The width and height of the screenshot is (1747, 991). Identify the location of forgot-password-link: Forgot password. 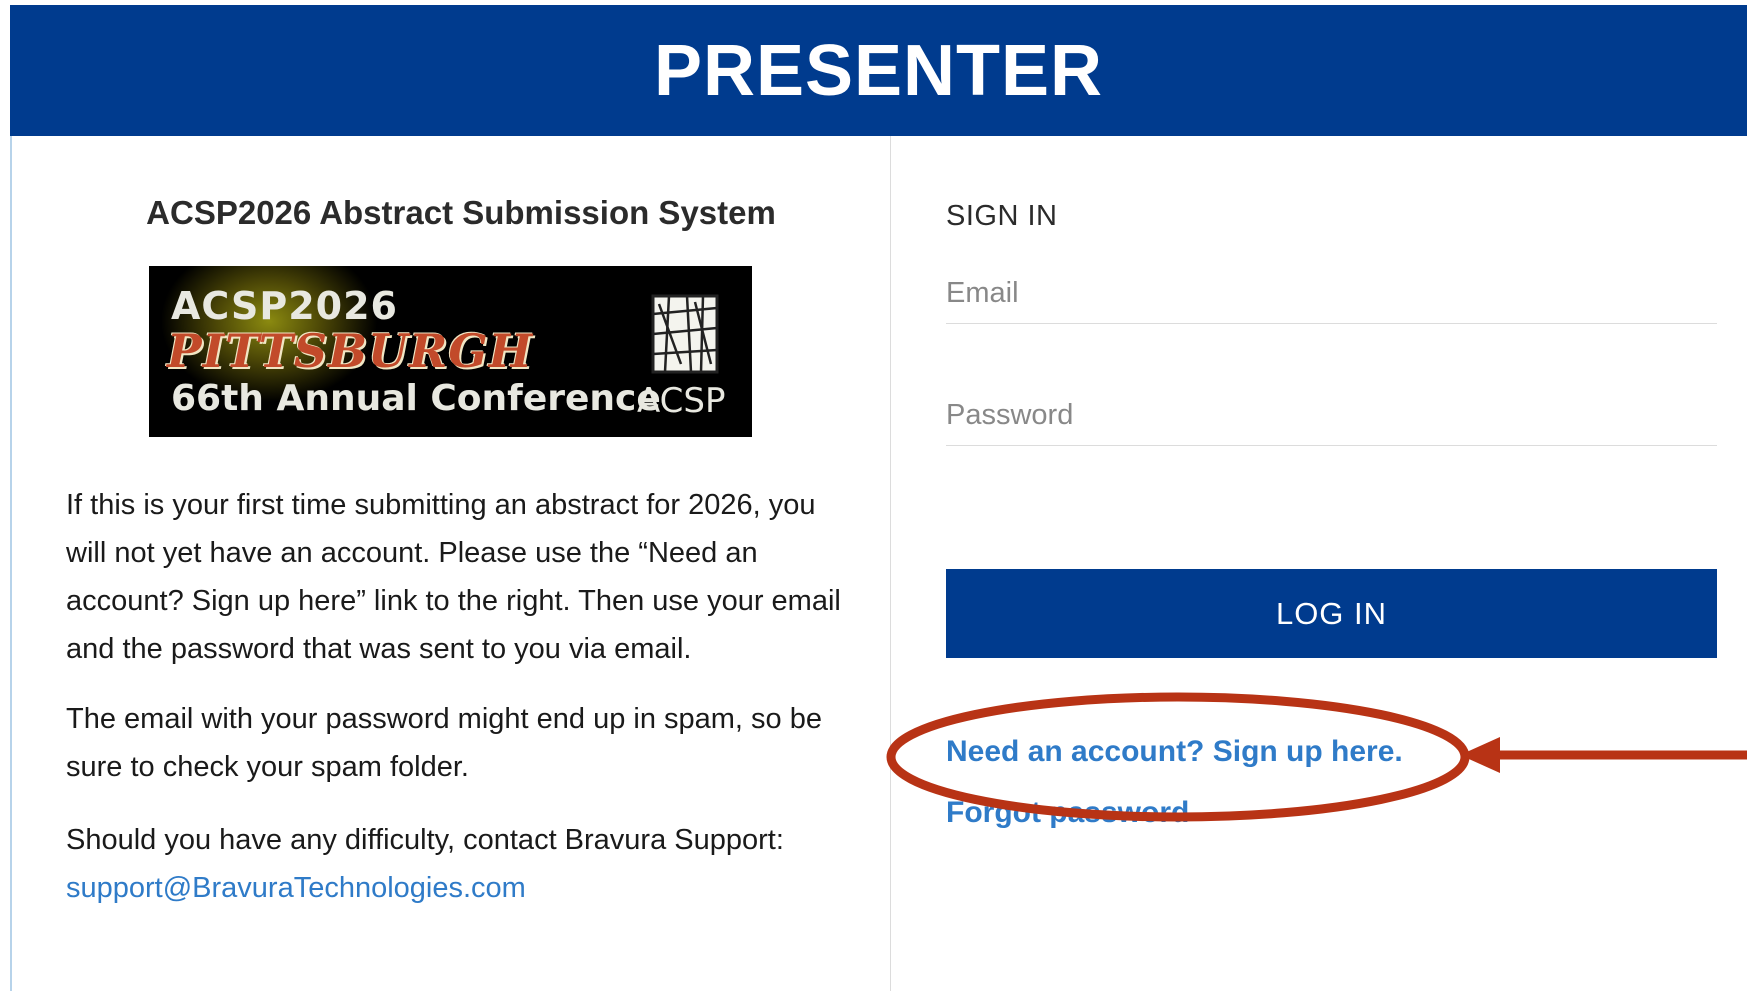
(1067, 813).